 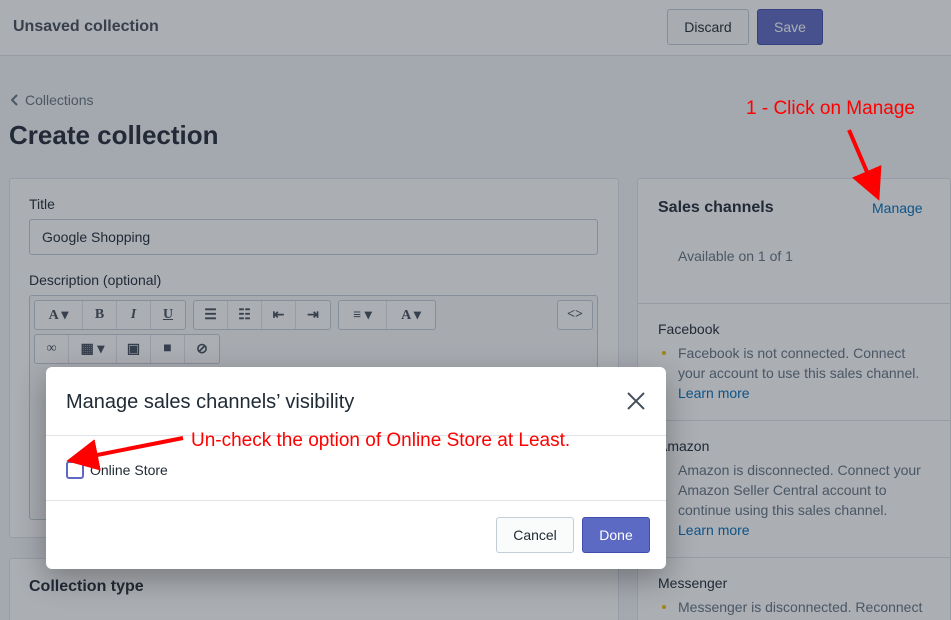 What do you see at coordinates (636, 401) in the screenshot?
I see `close-icon` at bounding box center [636, 401].